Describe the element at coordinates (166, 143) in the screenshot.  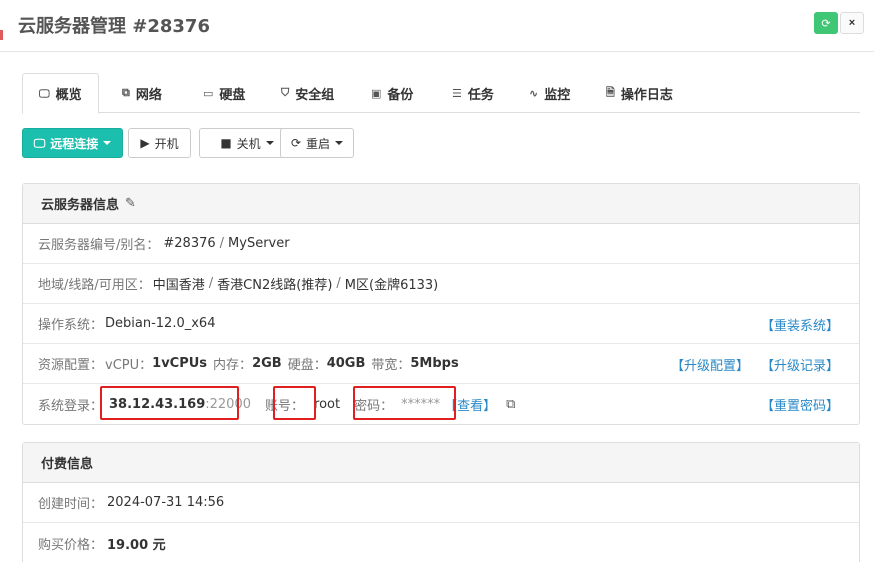
I see `button-label: 开机` at that location.